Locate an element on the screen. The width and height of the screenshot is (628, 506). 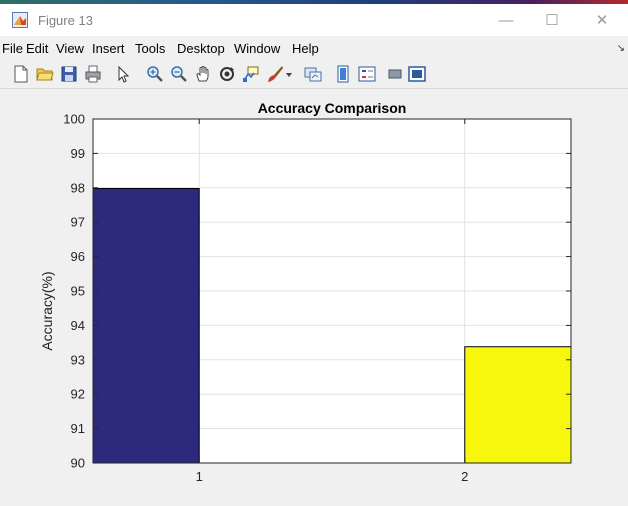
rotate-3d-icon is located at coordinates (227, 74).